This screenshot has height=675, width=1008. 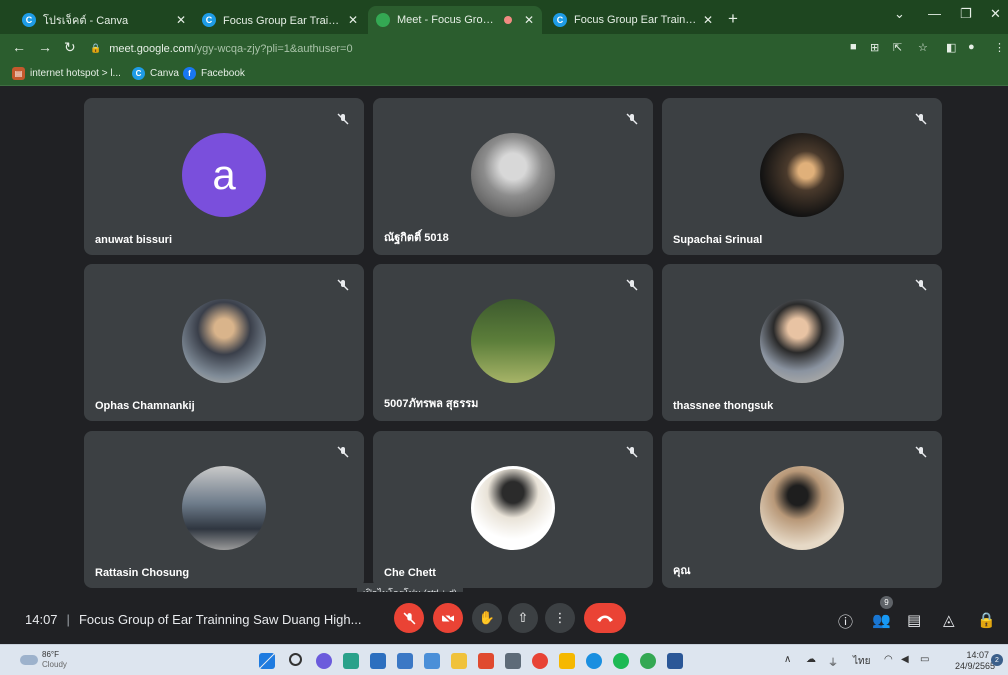 What do you see at coordinates (513, 661) in the screenshot?
I see `app-icon` at bounding box center [513, 661].